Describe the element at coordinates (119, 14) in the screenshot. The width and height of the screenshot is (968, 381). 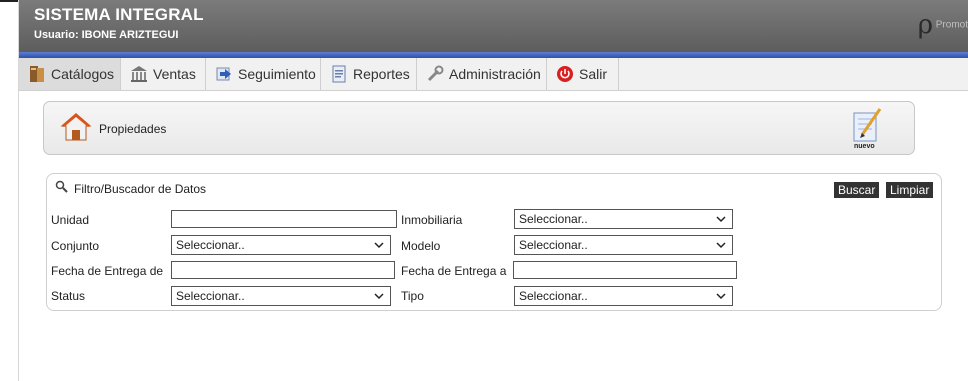
I see `app-title: SISTEMA INTEGRAL` at that location.